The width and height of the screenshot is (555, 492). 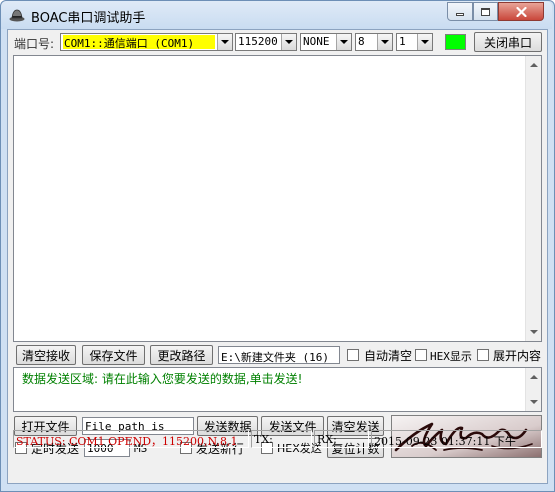 I want to click on baud-select: 115200, so click(x=266, y=42).